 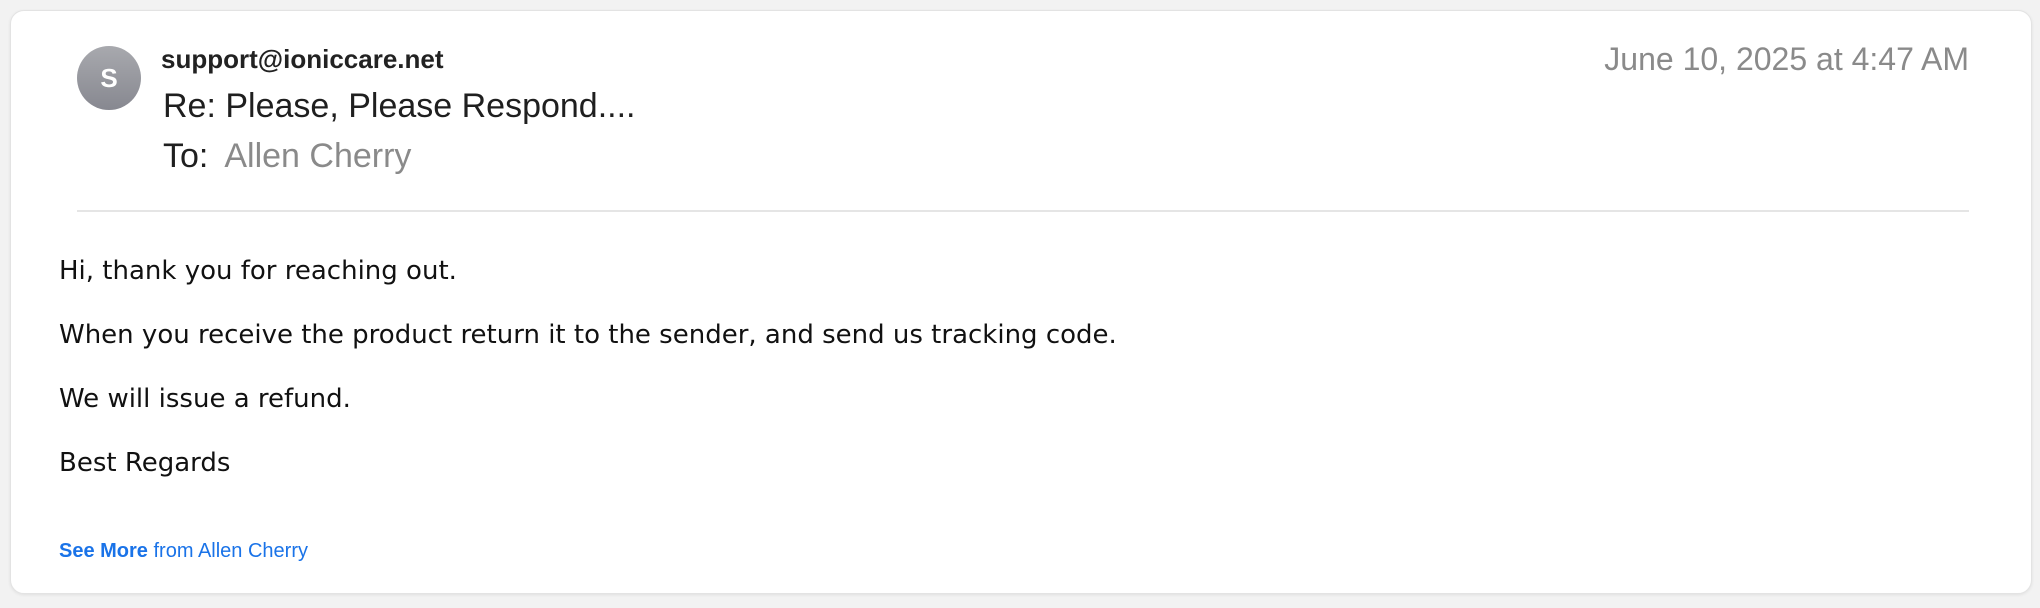 What do you see at coordinates (205, 399) in the screenshot?
I see `body-line: We will issue a refund.` at bounding box center [205, 399].